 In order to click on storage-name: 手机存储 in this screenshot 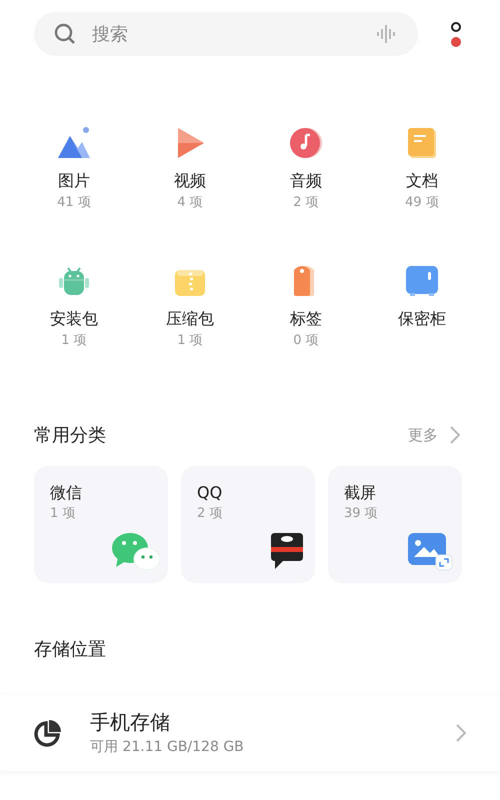, I will do `click(130, 722)`.